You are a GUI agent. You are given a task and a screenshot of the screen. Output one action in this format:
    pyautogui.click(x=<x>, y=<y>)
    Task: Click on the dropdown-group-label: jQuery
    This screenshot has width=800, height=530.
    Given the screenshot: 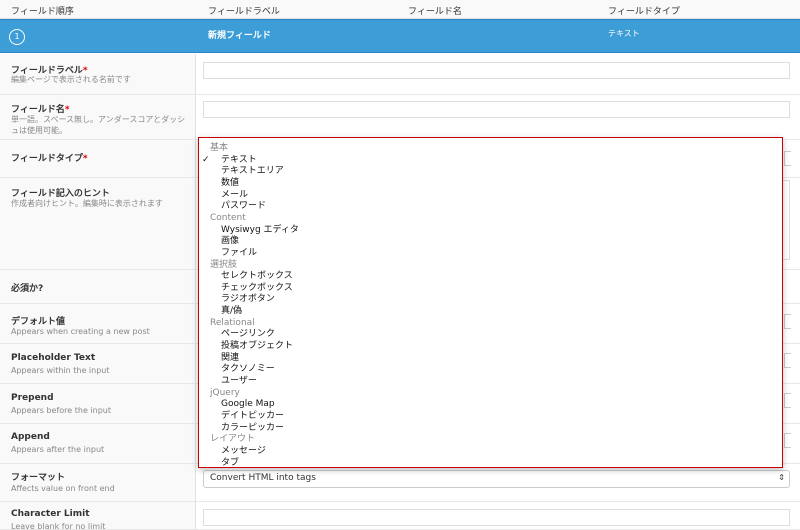 What is the action you would take?
    pyautogui.click(x=225, y=392)
    